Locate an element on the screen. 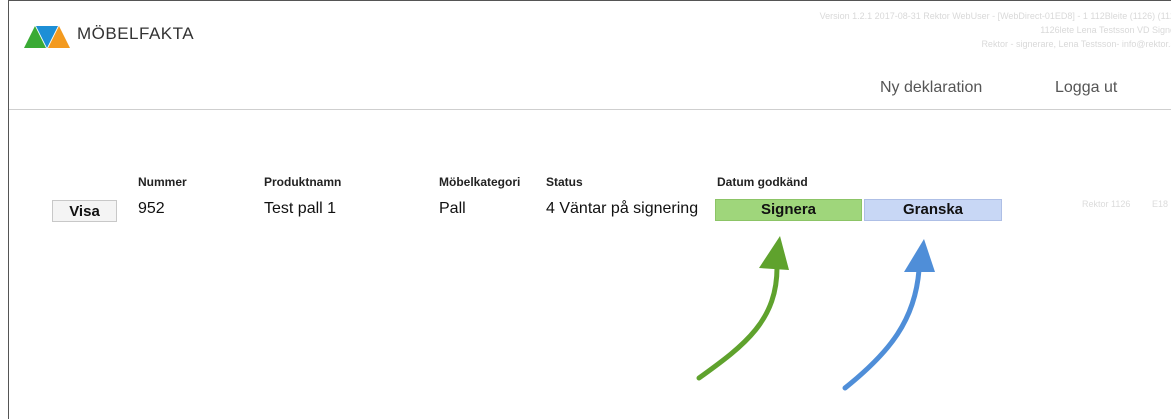  mobelfakta-logo-icon is located at coordinates (47, 37).